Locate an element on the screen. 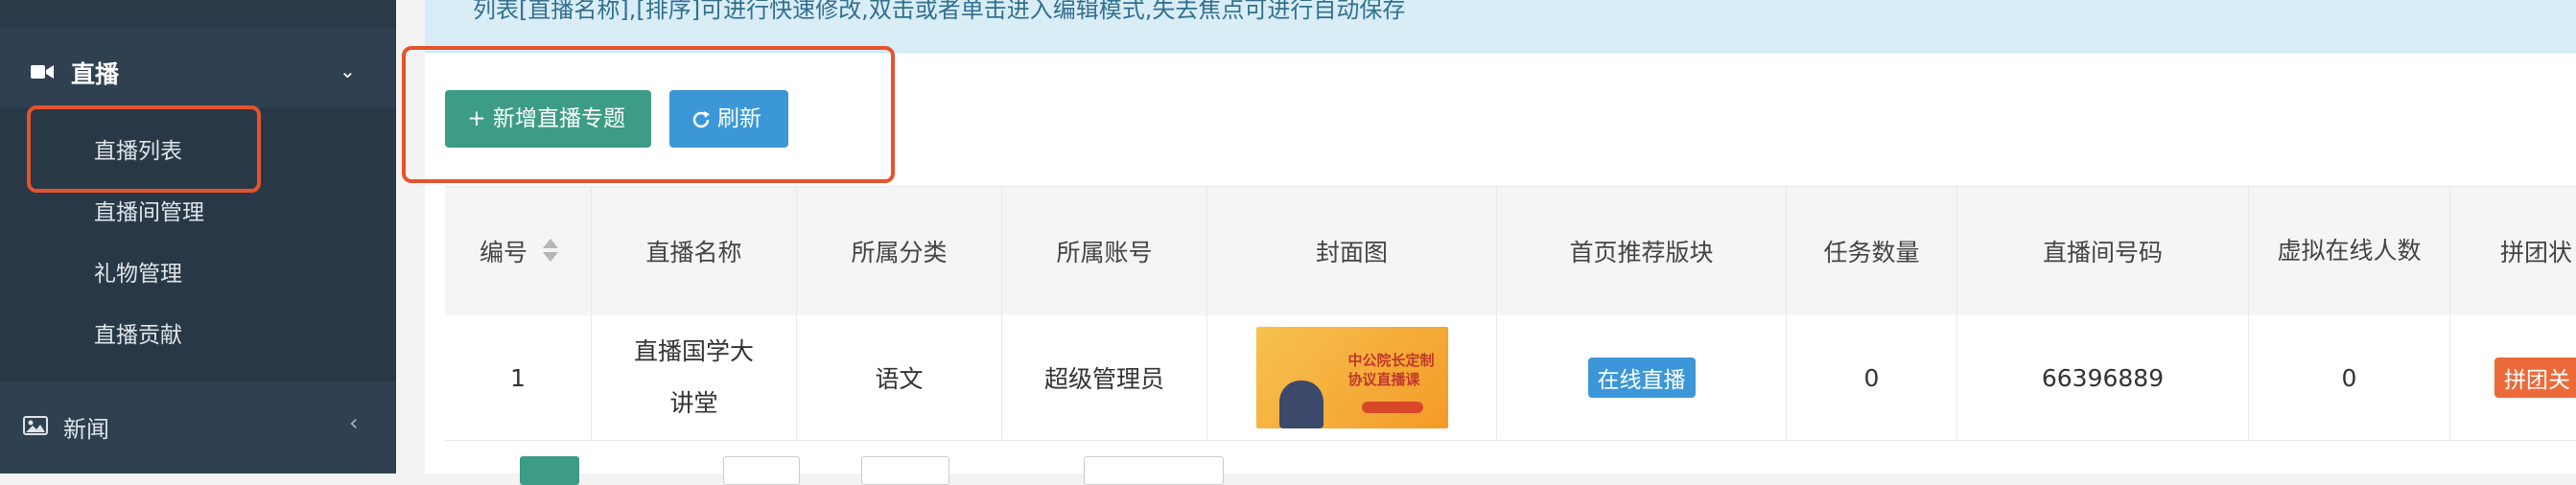  cell-category: 语文 is located at coordinates (898, 377).